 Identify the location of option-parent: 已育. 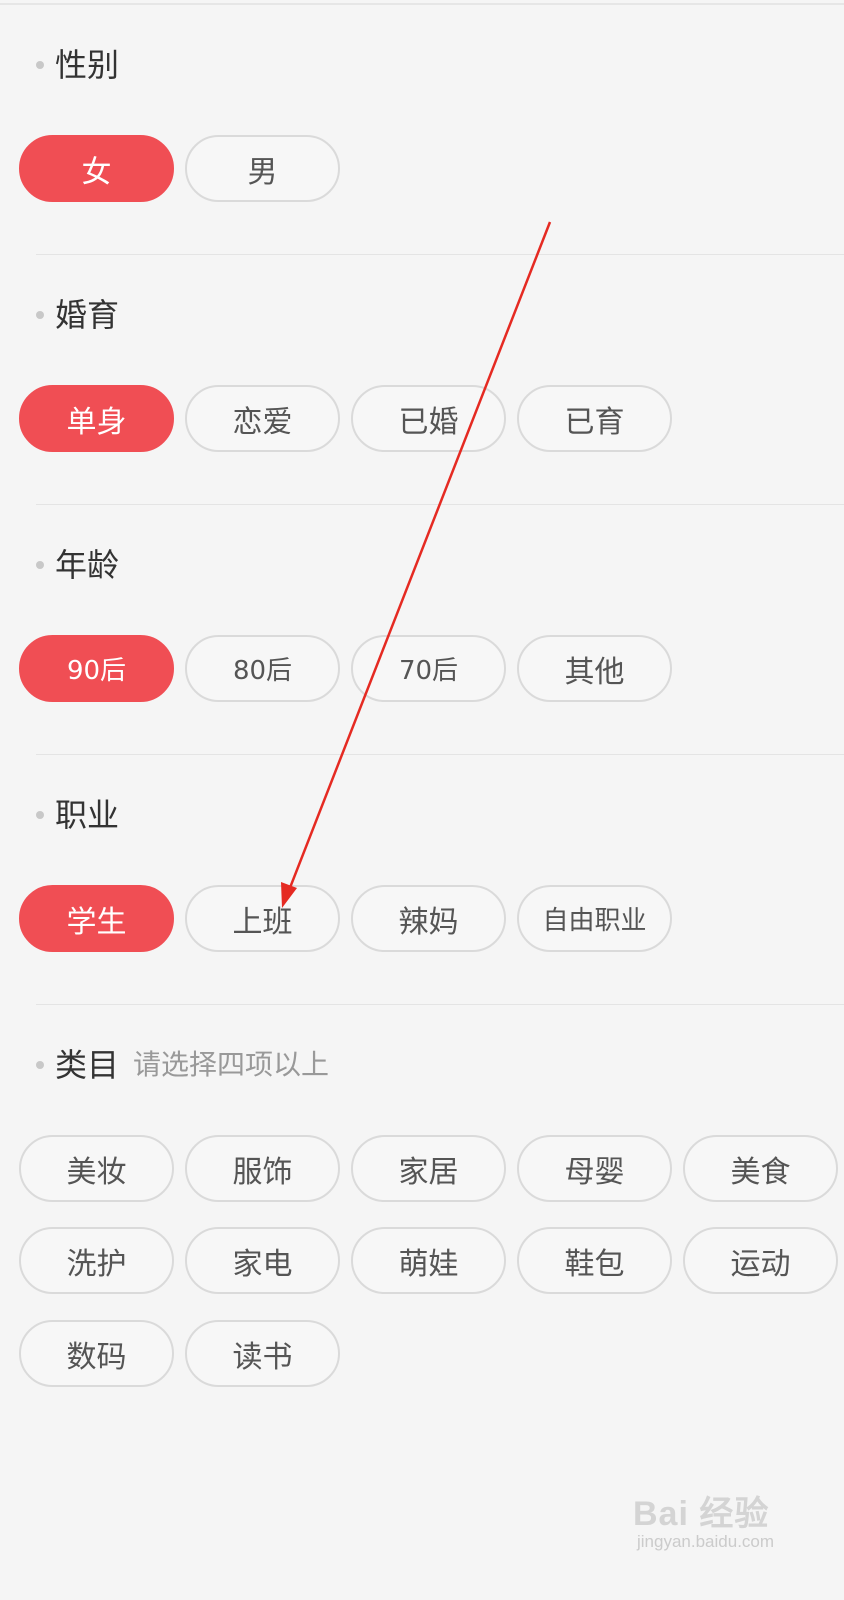
(594, 418).